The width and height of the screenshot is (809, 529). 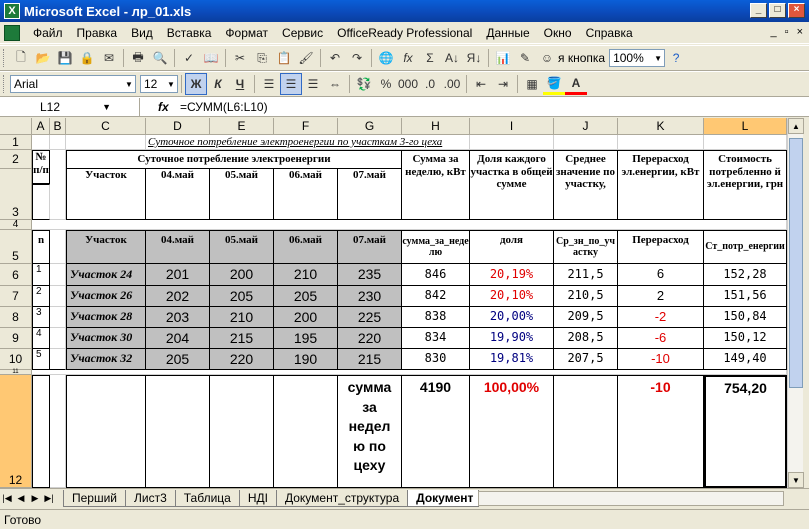 I want to click on header2-day3: 06.май, so click(x=306, y=247).